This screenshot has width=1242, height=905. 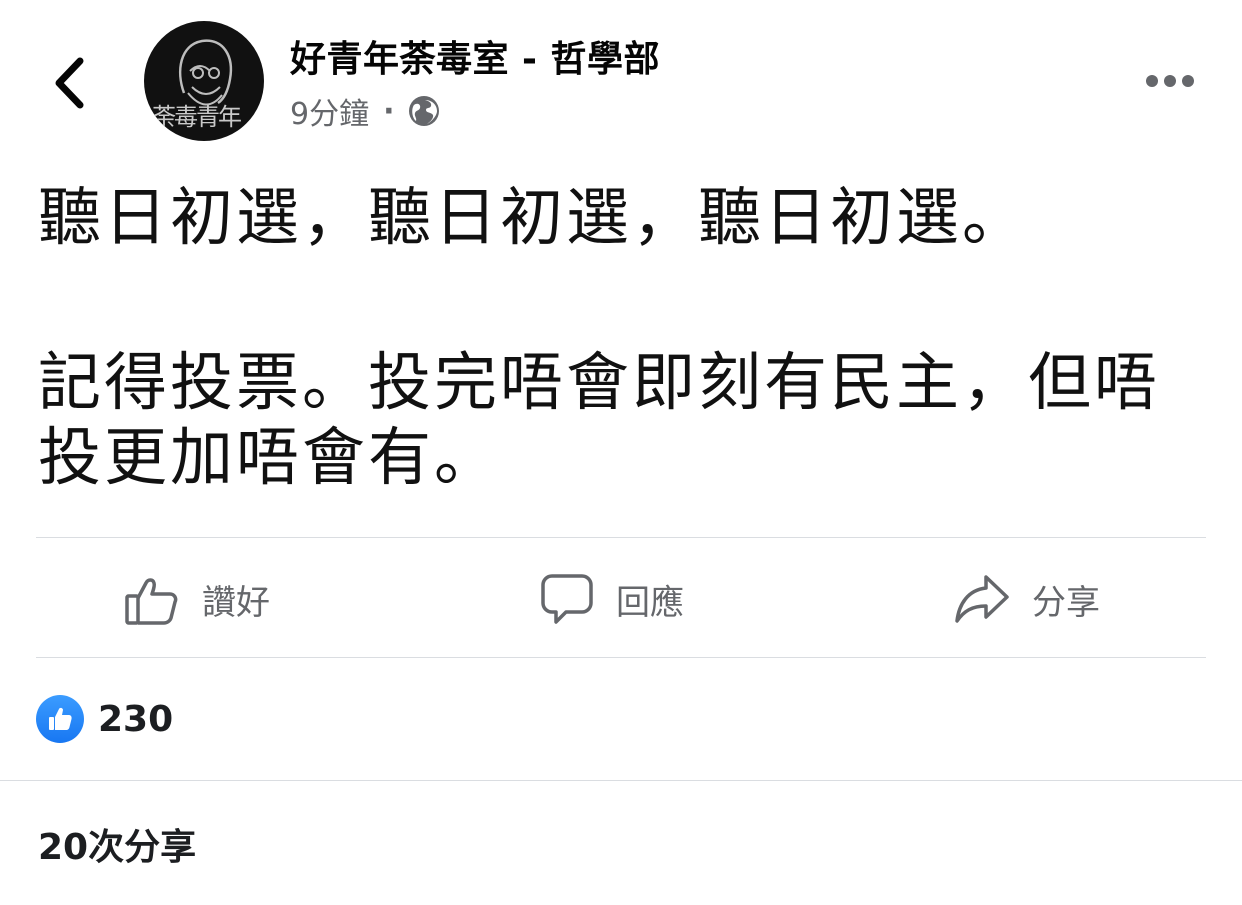 What do you see at coordinates (329, 111) in the screenshot?
I see `post-timestamp: 9分鐘` at bounding box center [329, 111].